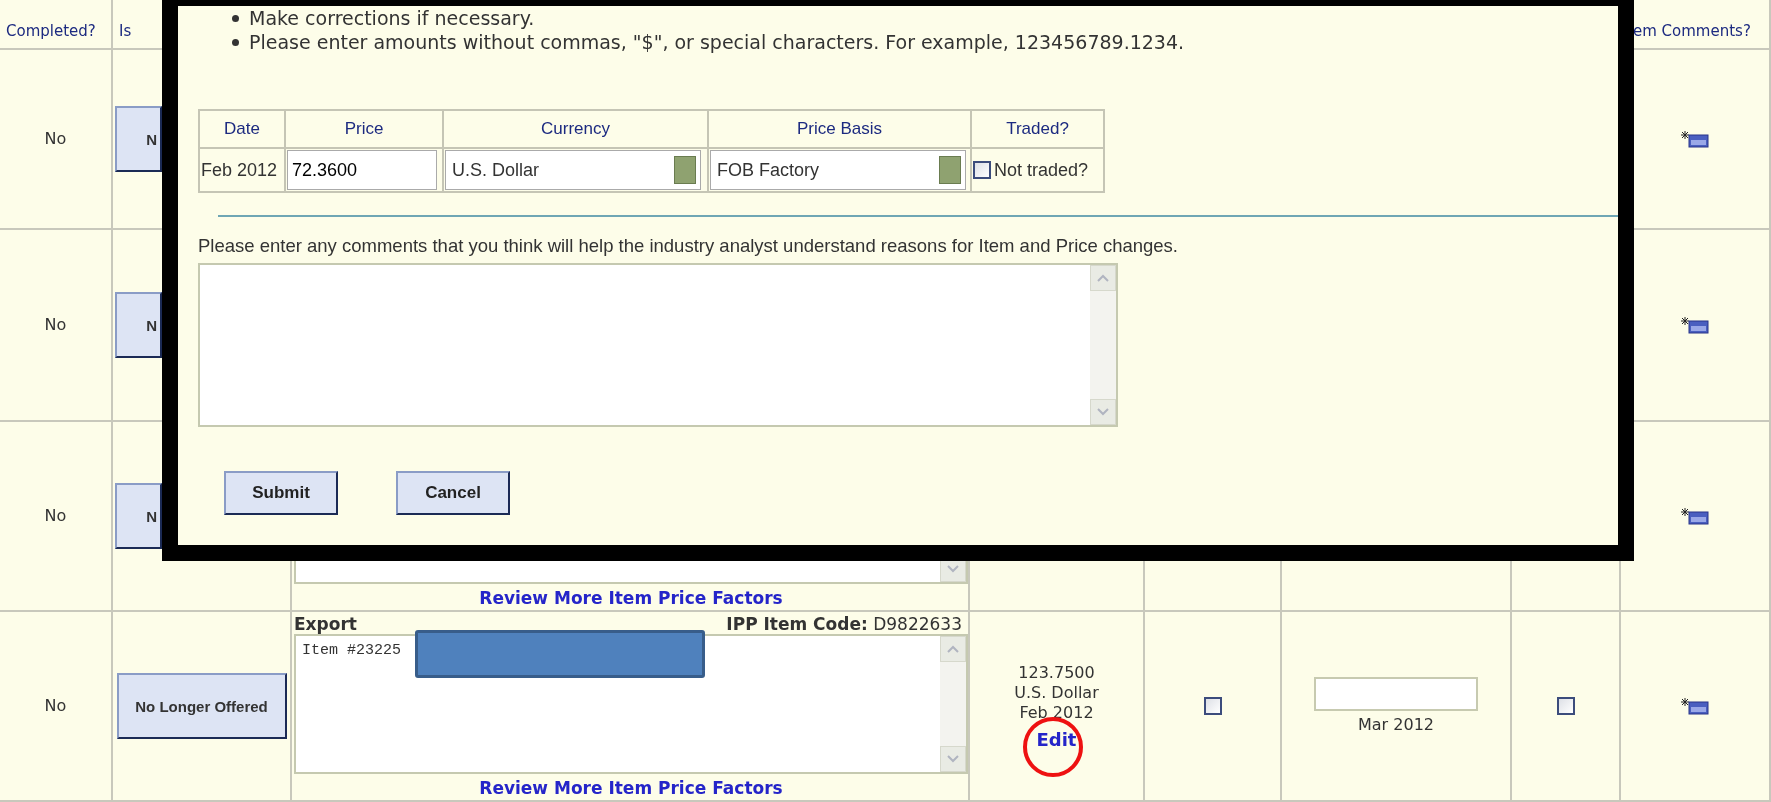 The width and height of the screenshot is (1771, 802). I want to click on status-button: No Longer Offered, so click(201, 706).